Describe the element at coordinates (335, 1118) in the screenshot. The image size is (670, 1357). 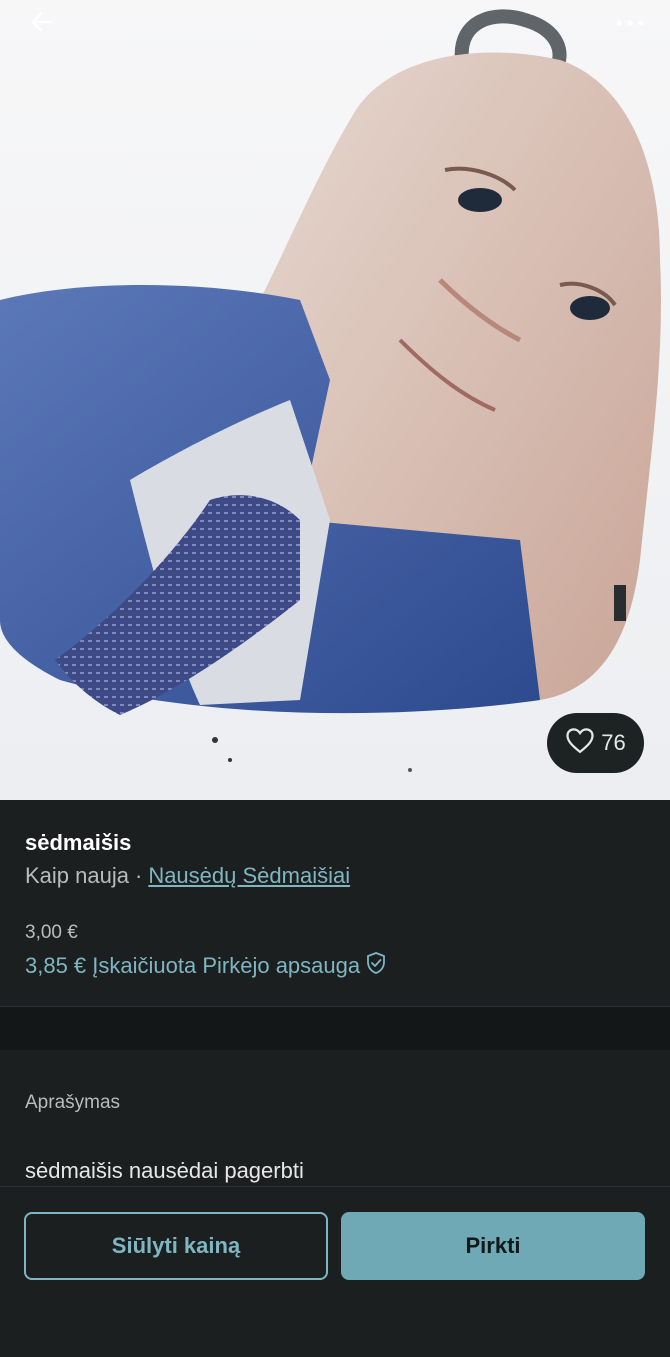
I see `description-section: Aprašymas sėdmaišis nausėdai pagerbti` at that location.